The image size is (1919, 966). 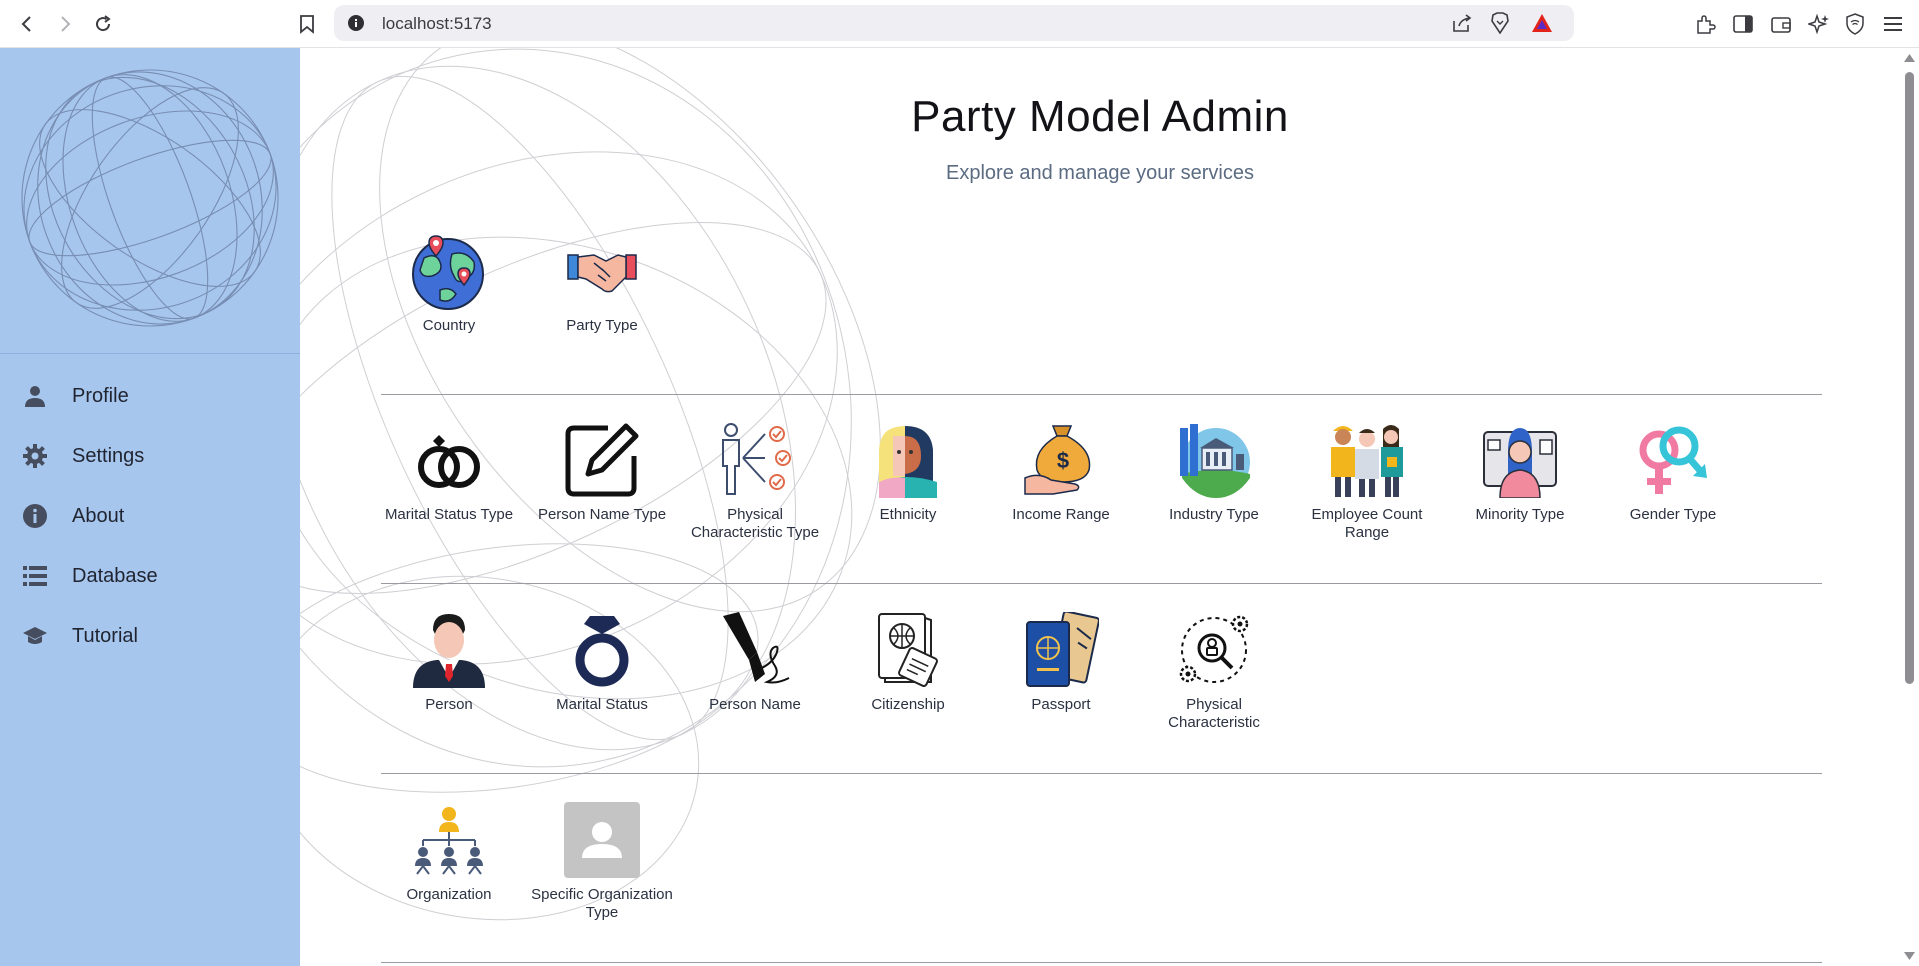 What do you see at coordinates (1214, 514) in the screenshot?
I see `tile-label: Industry Type` at bounding box center [1214, 514].